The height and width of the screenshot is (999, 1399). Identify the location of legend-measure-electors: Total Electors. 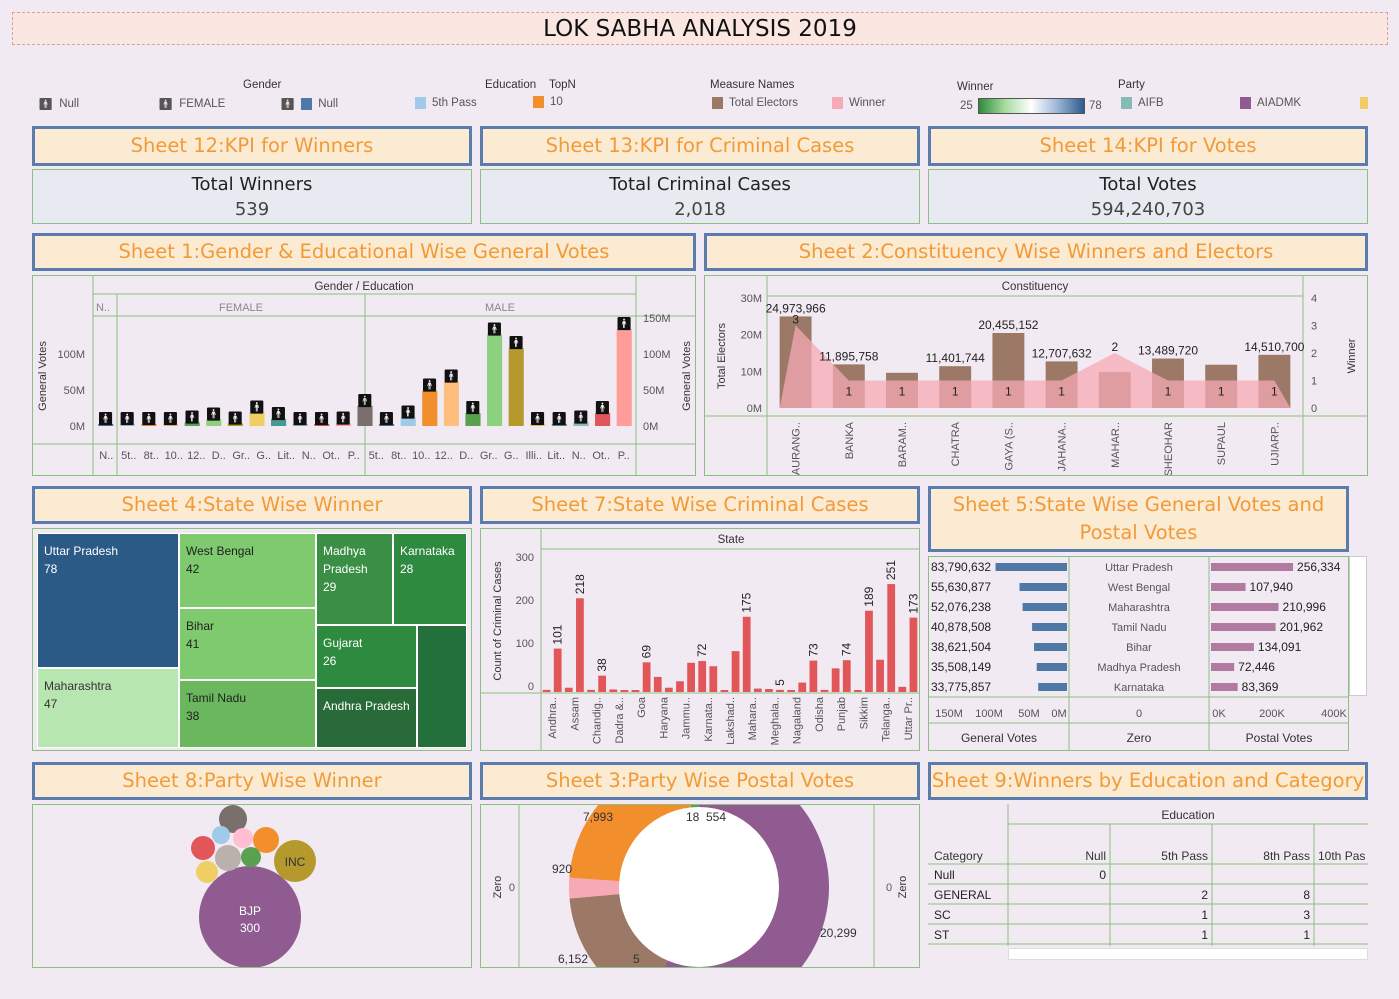
(755, 103).